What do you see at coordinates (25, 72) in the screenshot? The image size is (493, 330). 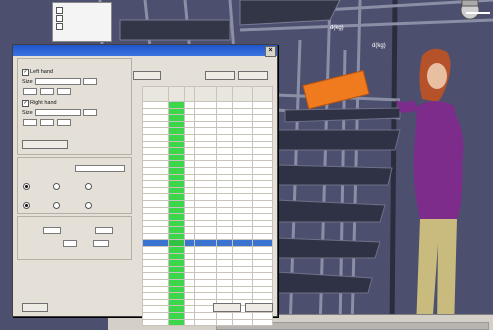 I see `left-hand-checkbox: ✓` at bounding box center [25, 72].